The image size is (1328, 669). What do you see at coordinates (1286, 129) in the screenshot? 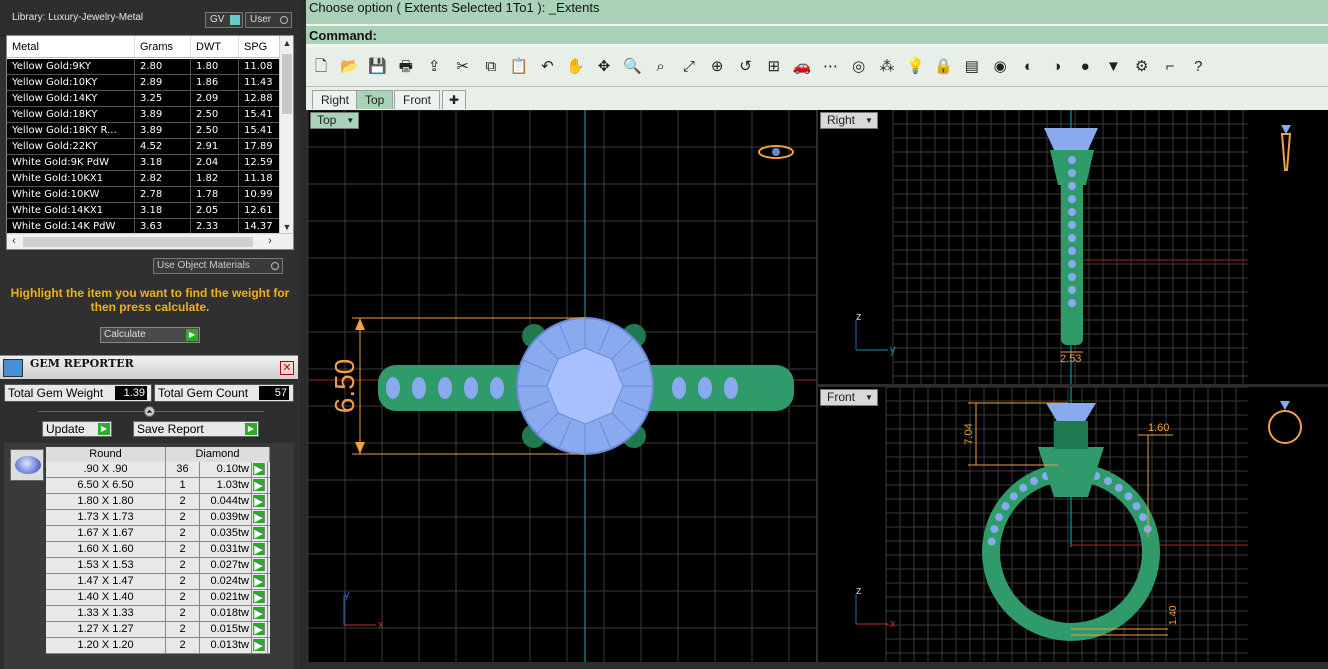
I see `ring-orientation-icon` at bounding box center [1286, 129].